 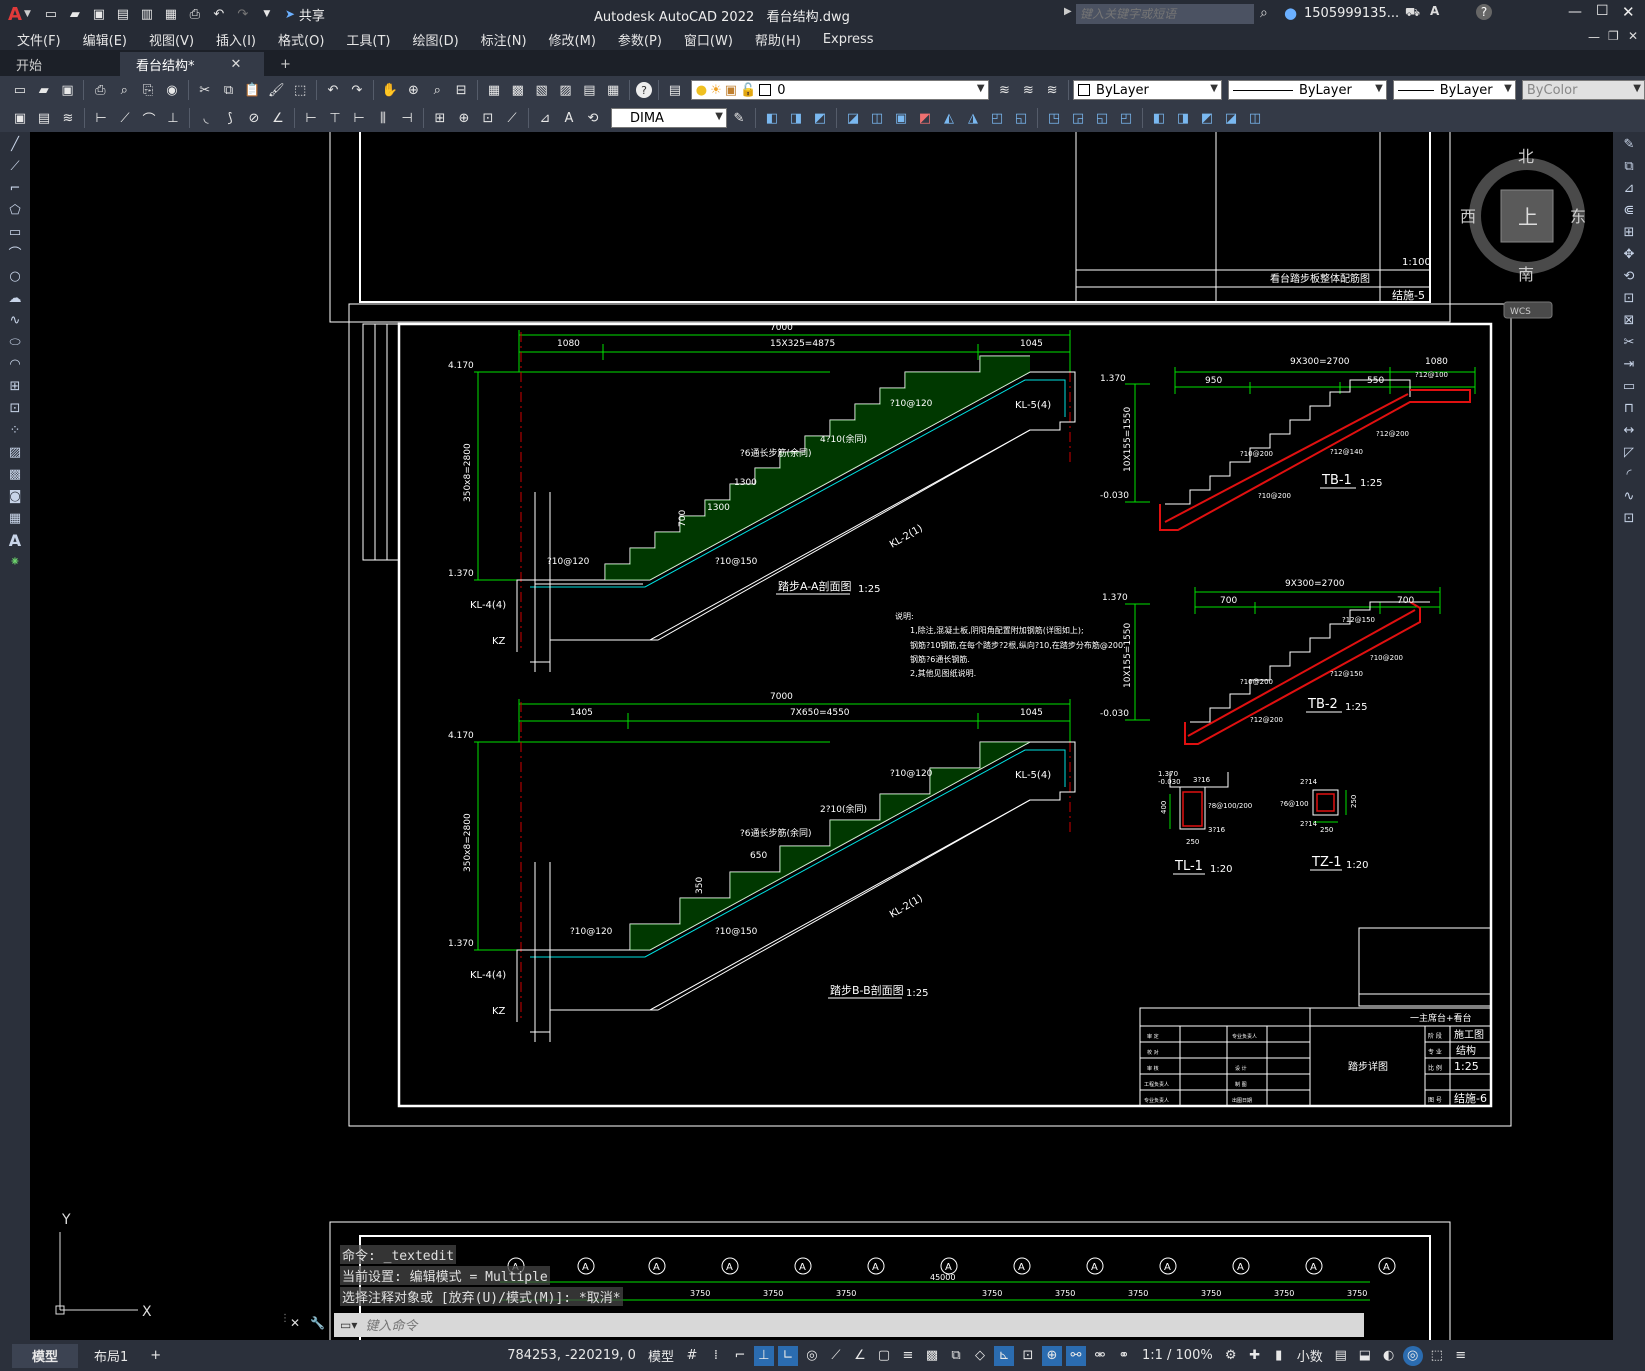 What do you see at coordinates (15, 387) in the screenshot?
I see `insert-block-icon: ⊞` at bounding box center [15, 387].